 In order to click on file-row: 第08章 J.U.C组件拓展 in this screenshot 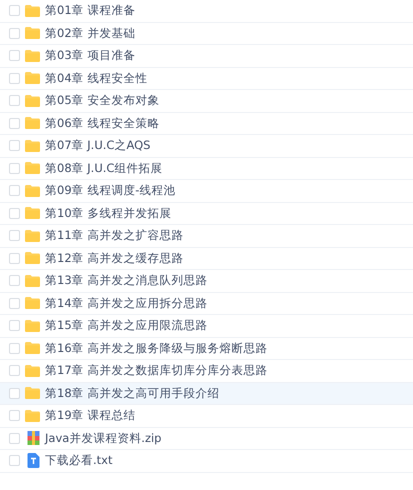, I will do `click(206, 169)`.